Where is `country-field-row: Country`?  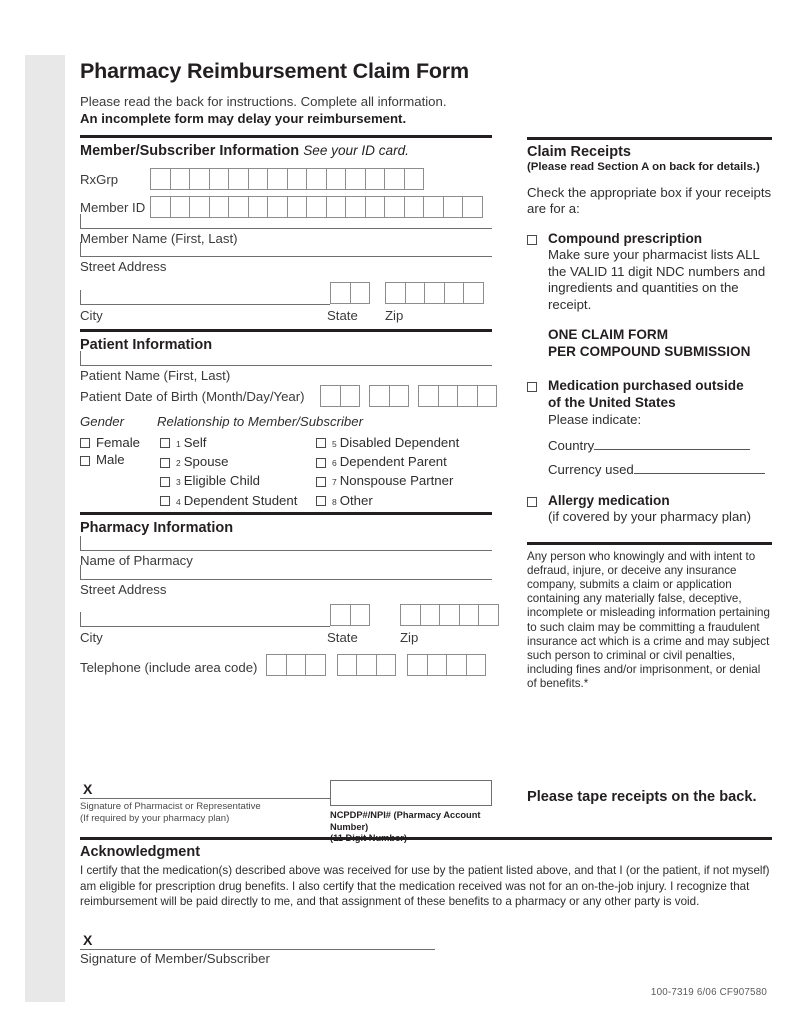 country-field-row: Country is located at coordinates (660, 446).